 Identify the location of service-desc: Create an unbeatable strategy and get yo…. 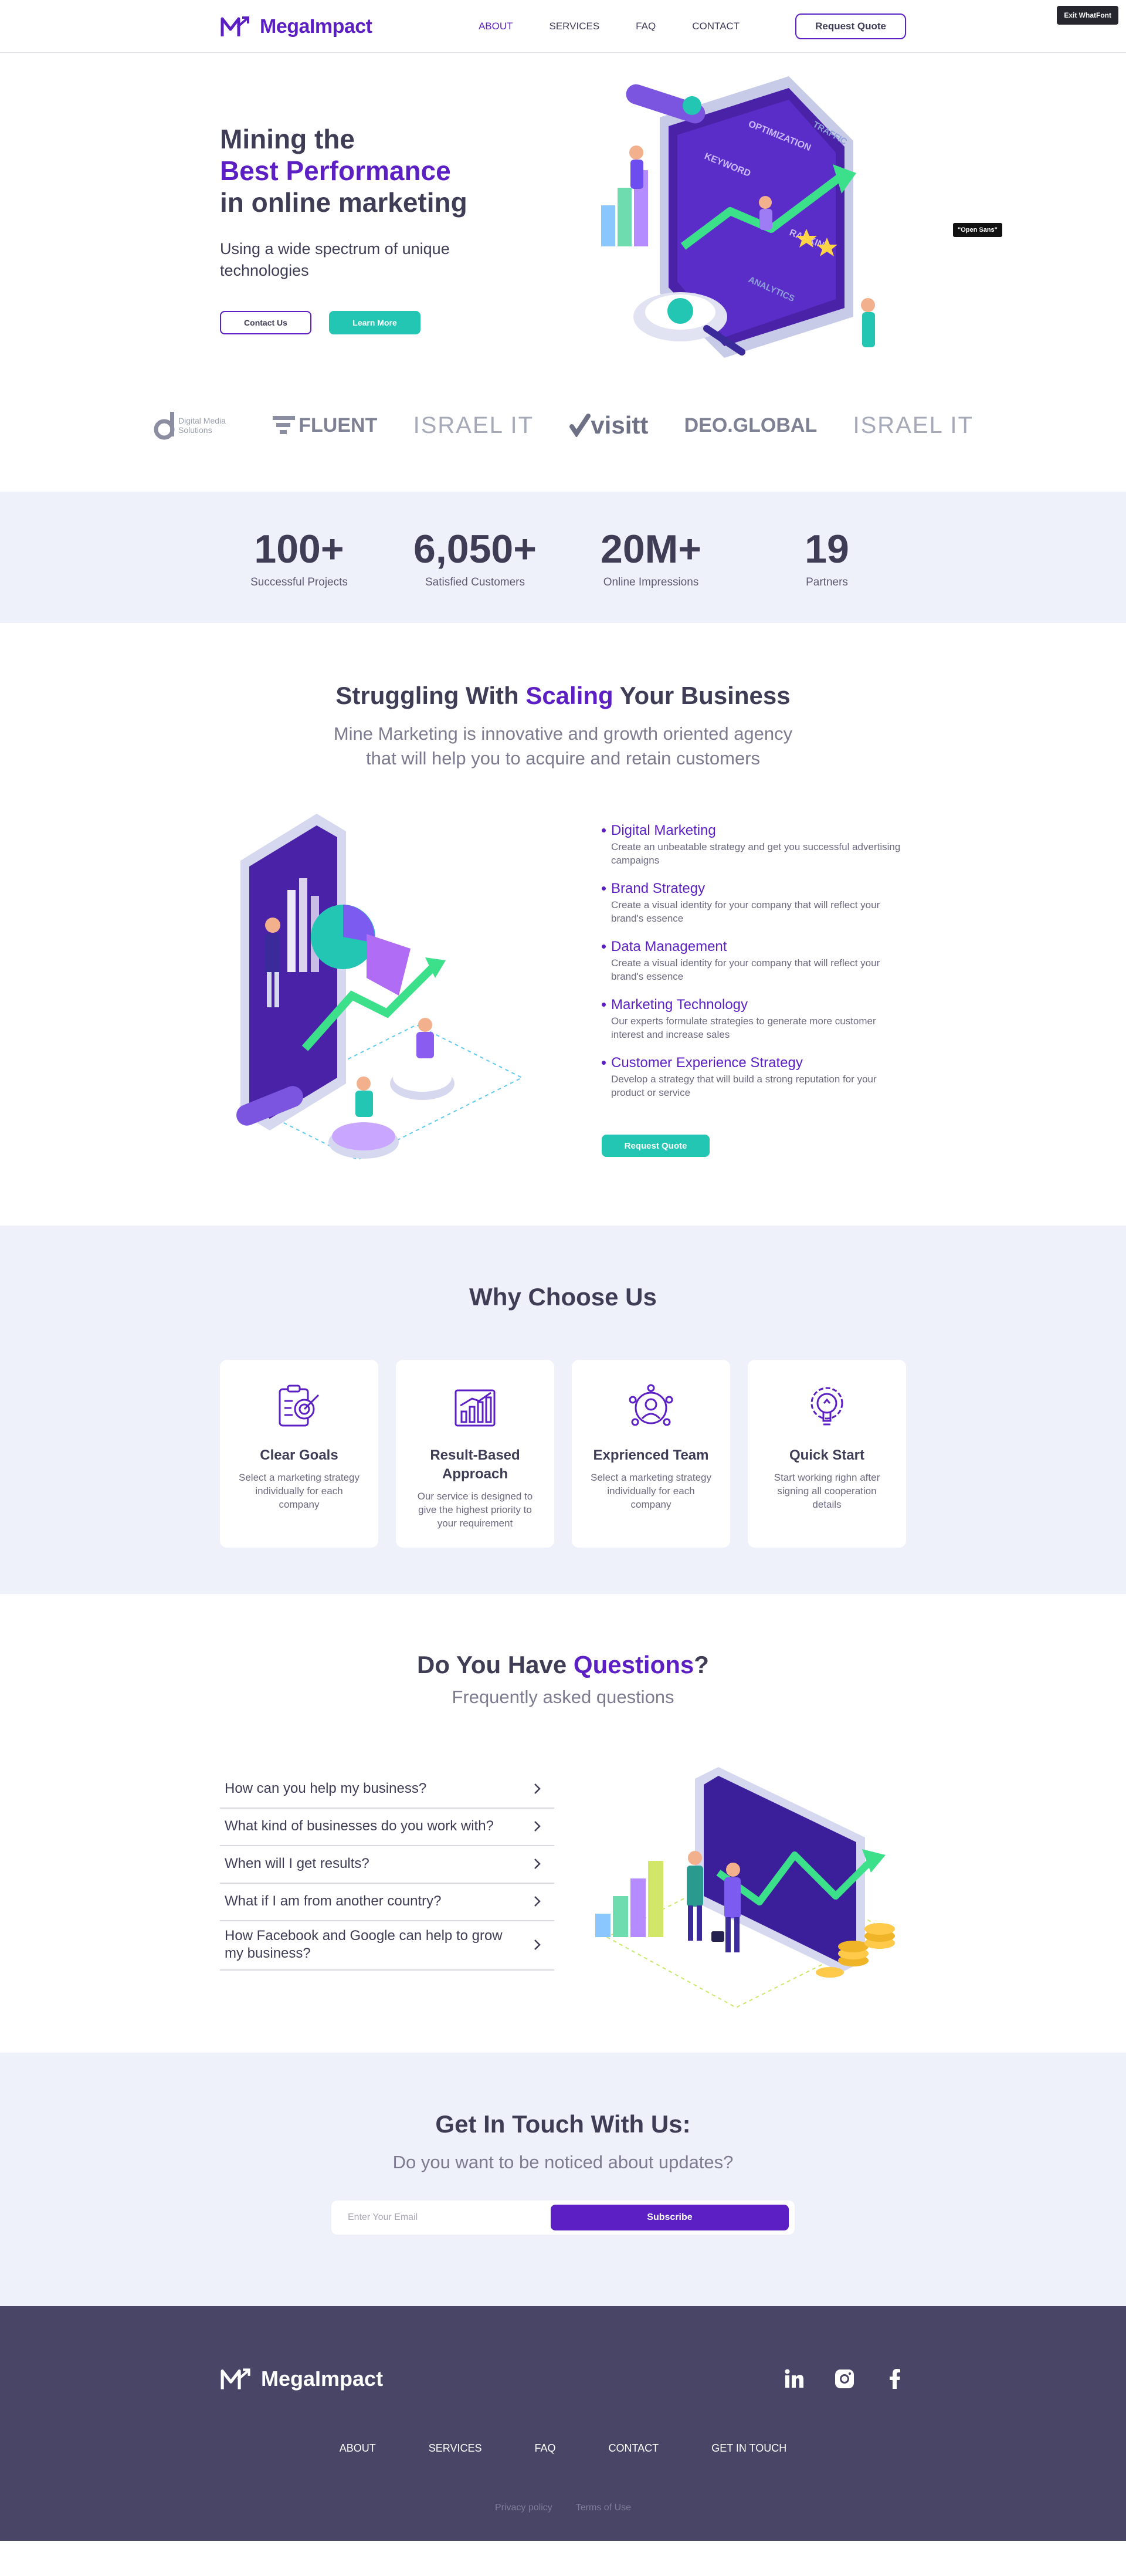
(756, 853).